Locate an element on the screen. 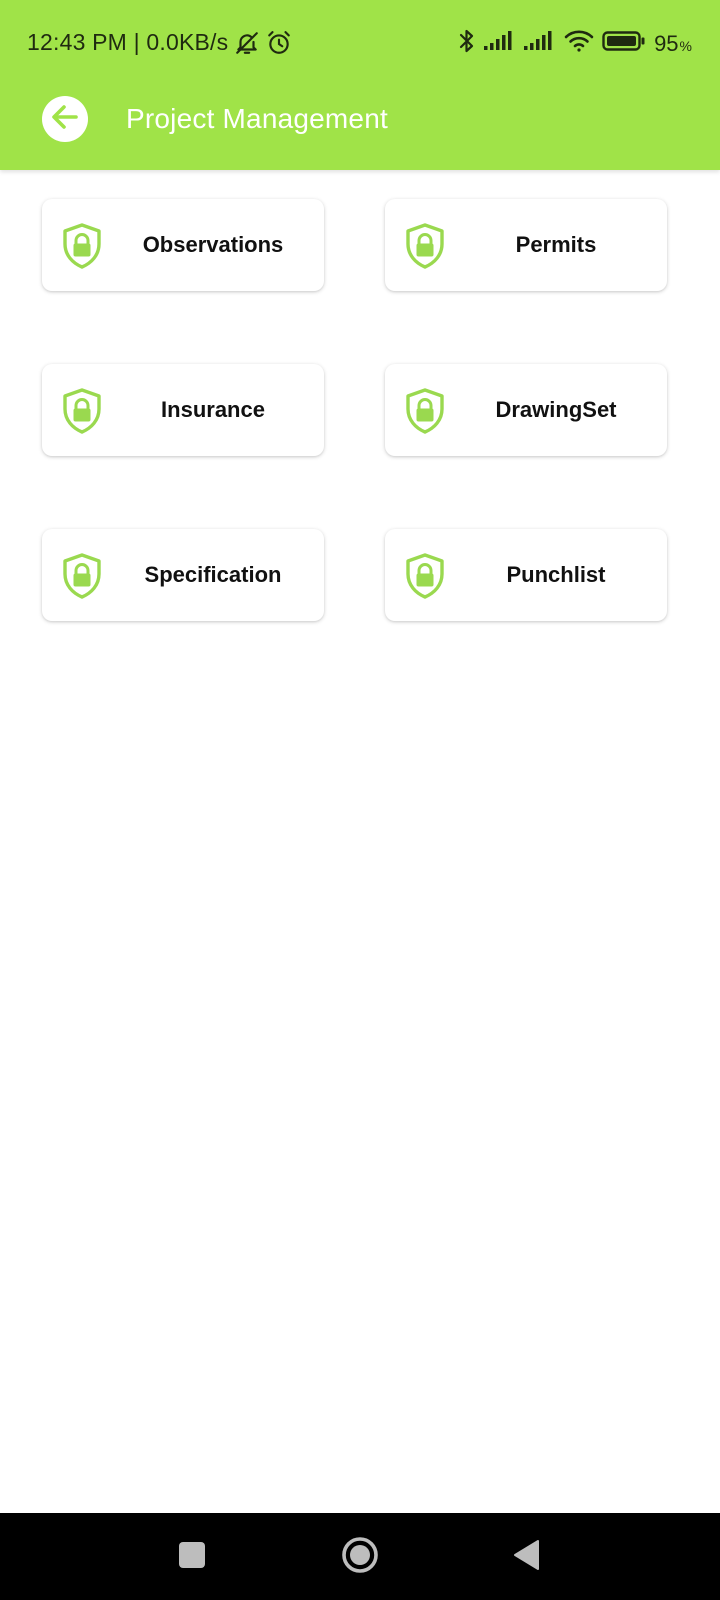  module-label: Insurance is located at coordinates (213, 409).